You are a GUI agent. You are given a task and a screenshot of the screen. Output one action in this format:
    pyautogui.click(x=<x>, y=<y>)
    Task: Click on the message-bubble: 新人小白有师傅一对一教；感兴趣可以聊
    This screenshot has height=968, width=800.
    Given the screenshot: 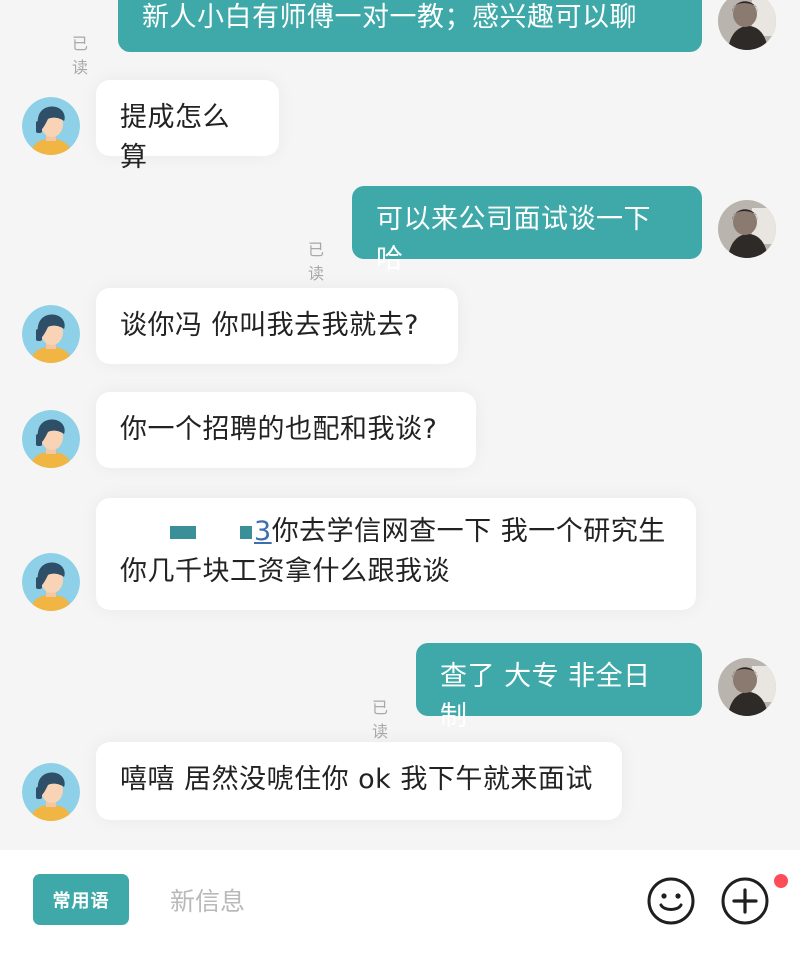 What is the action you would take?
    pyautogui.click(x=410, y=26)
    